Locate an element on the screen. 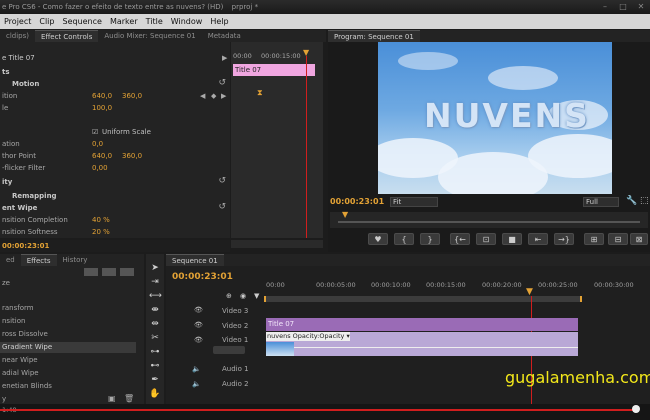  keyframe-icon: ⧗ is located at coordinates (260, 93).